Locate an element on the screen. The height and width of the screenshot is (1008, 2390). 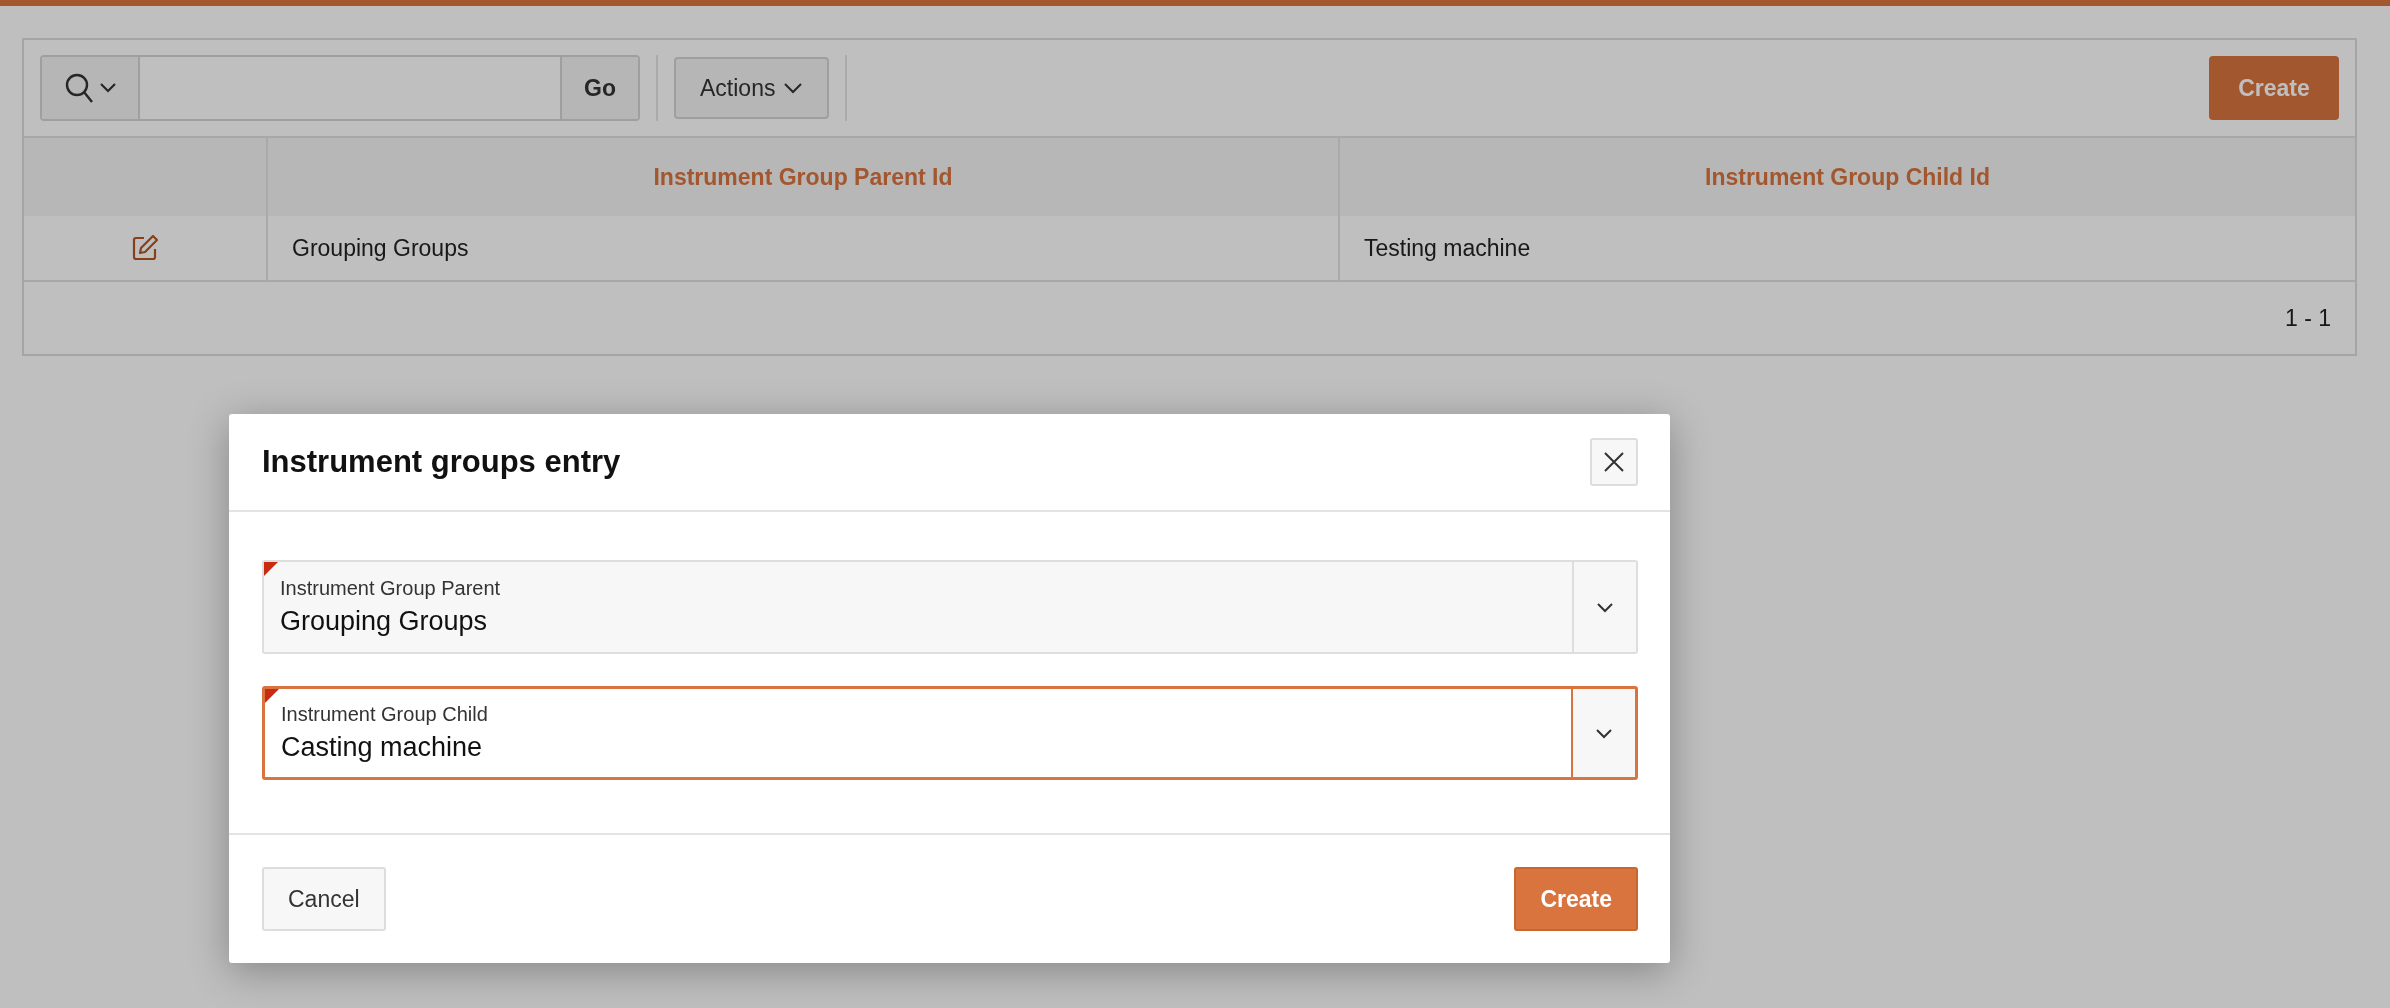
cancel-button: Cancel is located at coordinates (324, 899).